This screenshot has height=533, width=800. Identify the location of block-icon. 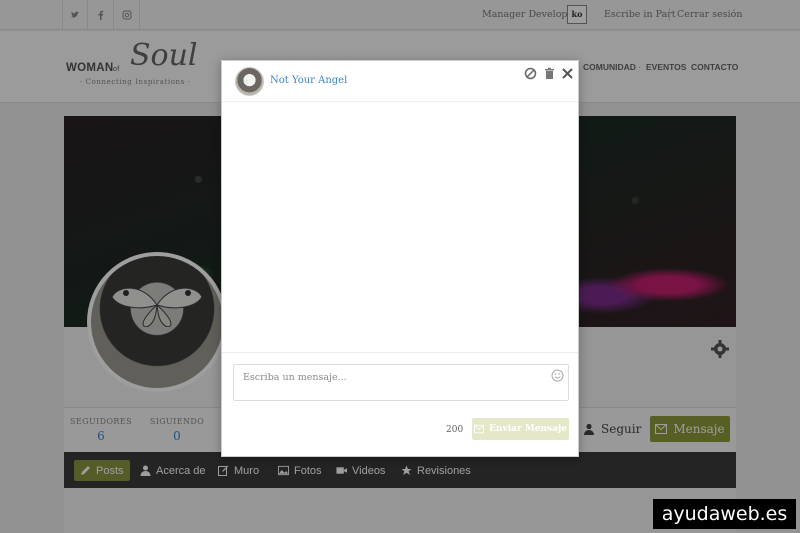
(530, 73).